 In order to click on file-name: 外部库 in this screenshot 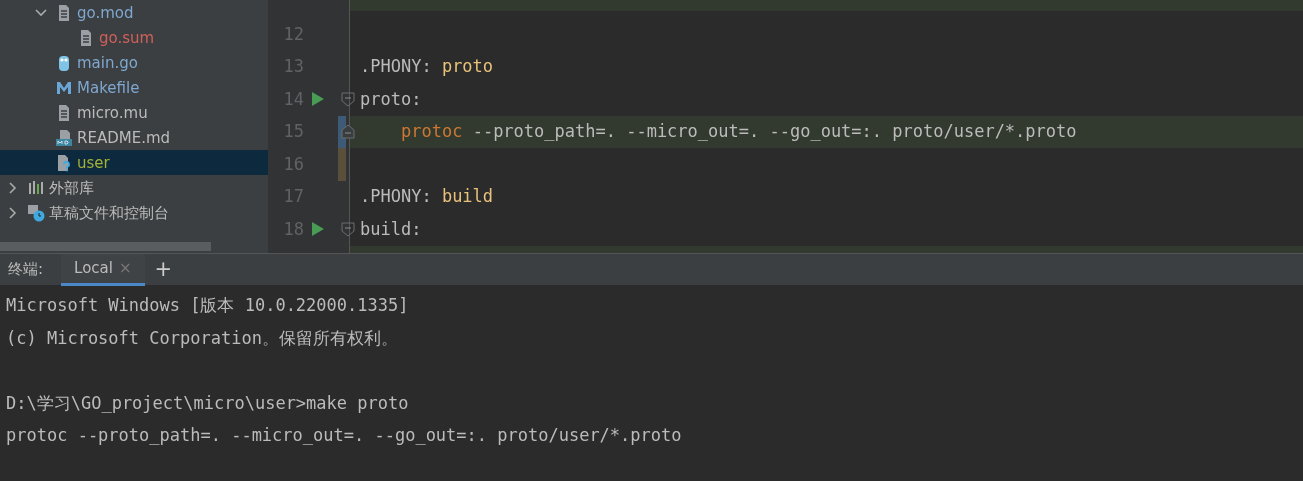, I will do `click(71, 187)`.